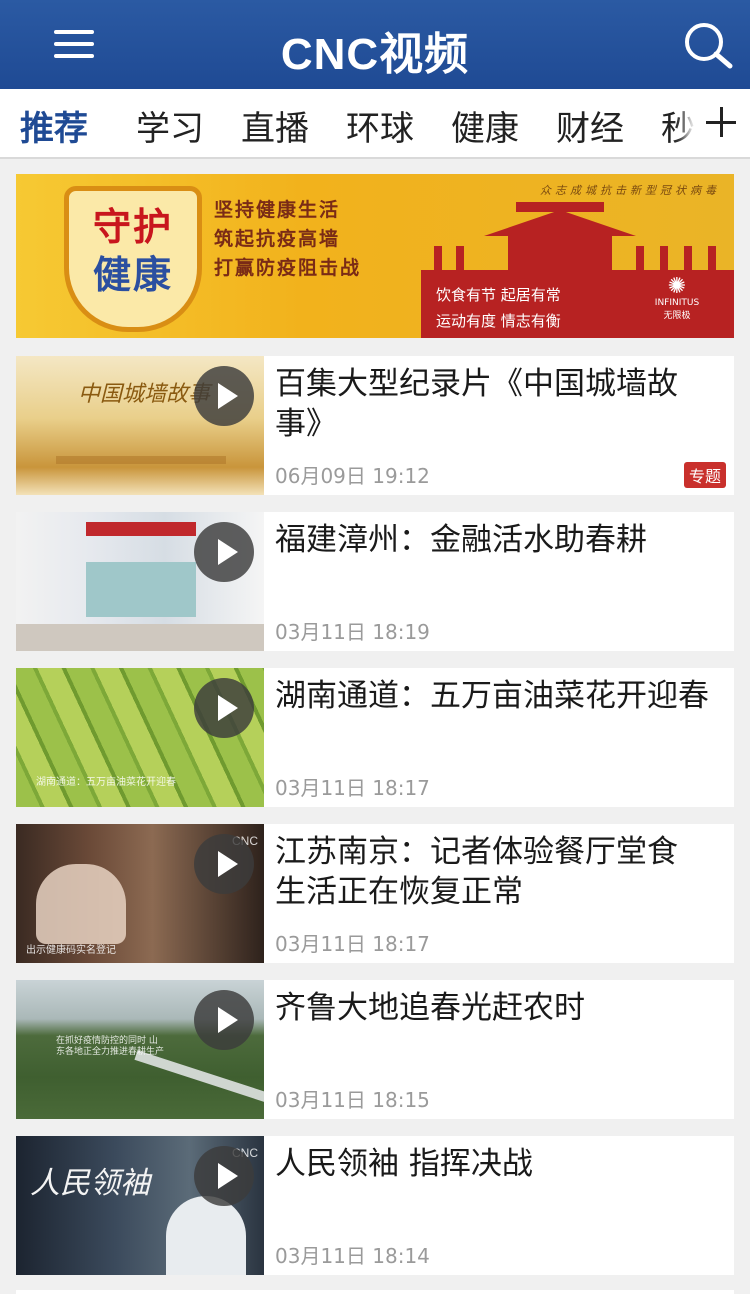 This screenshot has height=1294, width=750. What do you see at coordinates (495, 1008) in the screenshot?
I see `video-title: 齐鲁大地追春光赶农时` at bounding box center [495, 1008].